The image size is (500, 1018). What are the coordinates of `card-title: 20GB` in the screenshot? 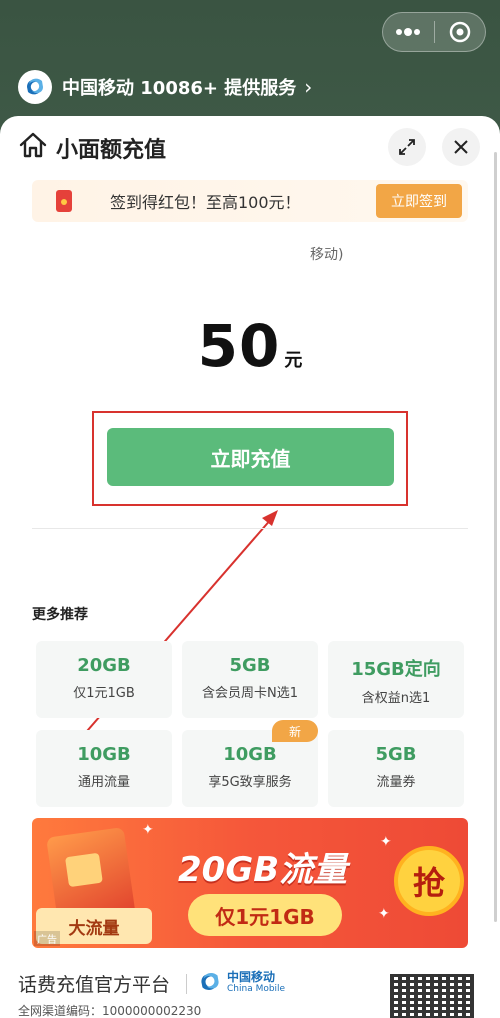 It's located at (104, 665).